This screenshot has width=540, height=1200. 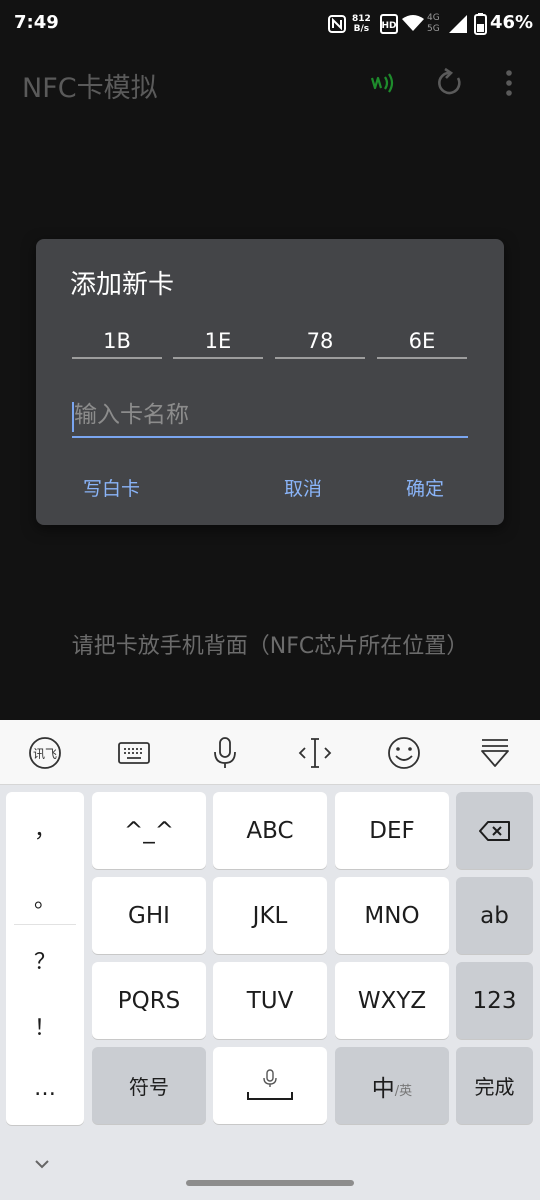 What do you see at coordinates (404, 753) in the screenshot?
I see `emoji-icon` at bounding box center [404, 753].